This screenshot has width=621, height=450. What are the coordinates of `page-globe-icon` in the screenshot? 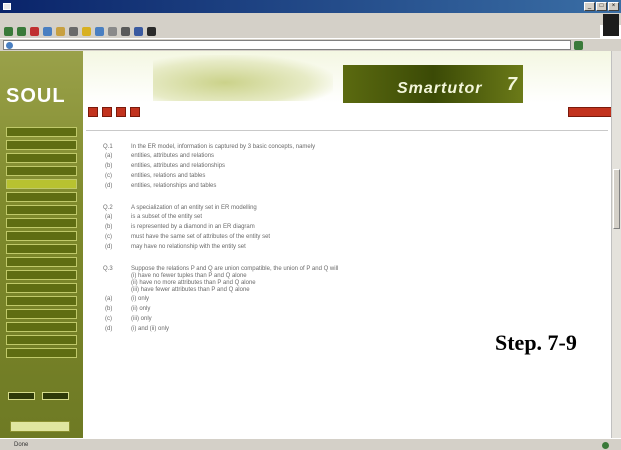 It's located at (9, 45).